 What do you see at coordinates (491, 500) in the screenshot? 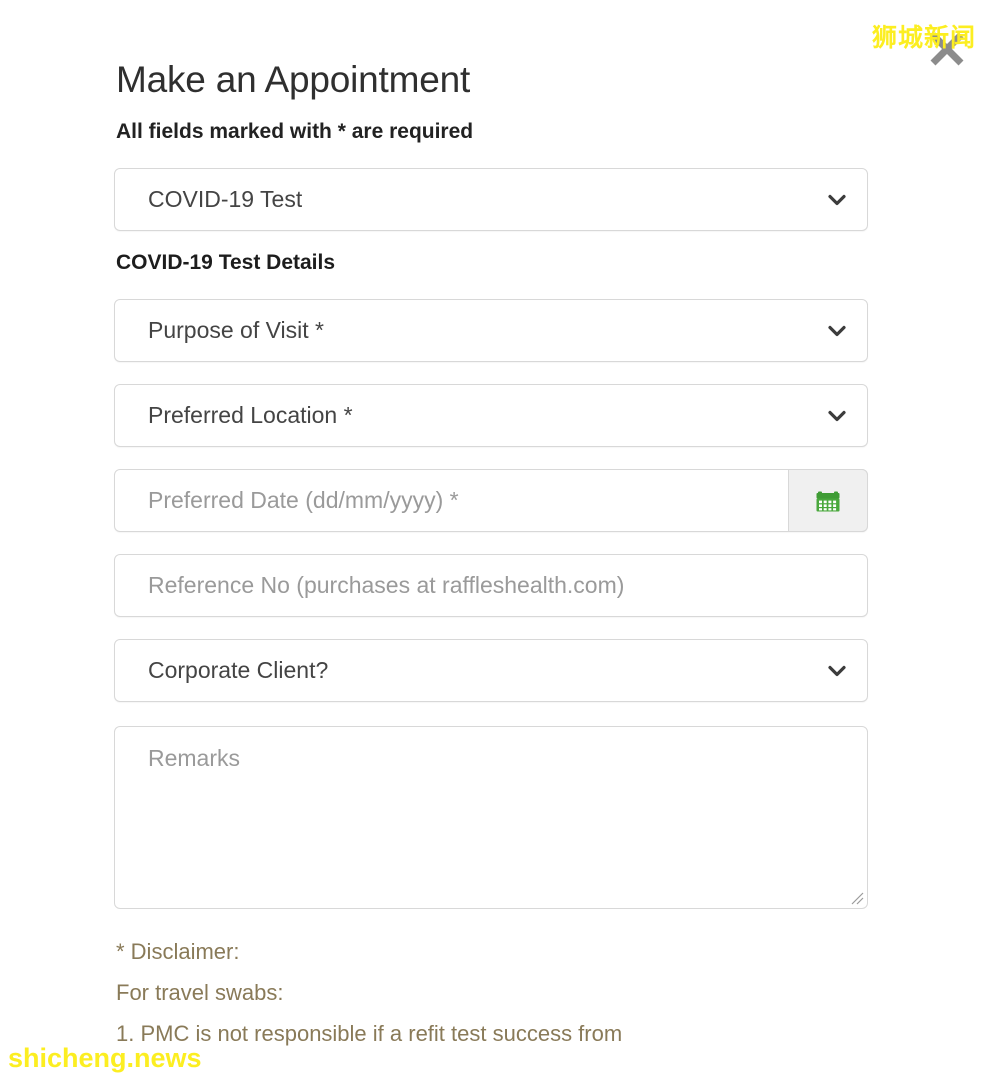
I see `preferred-date-field: Preferred Date (dd/mm/yyyy) *` at bounding box center [491, 500].